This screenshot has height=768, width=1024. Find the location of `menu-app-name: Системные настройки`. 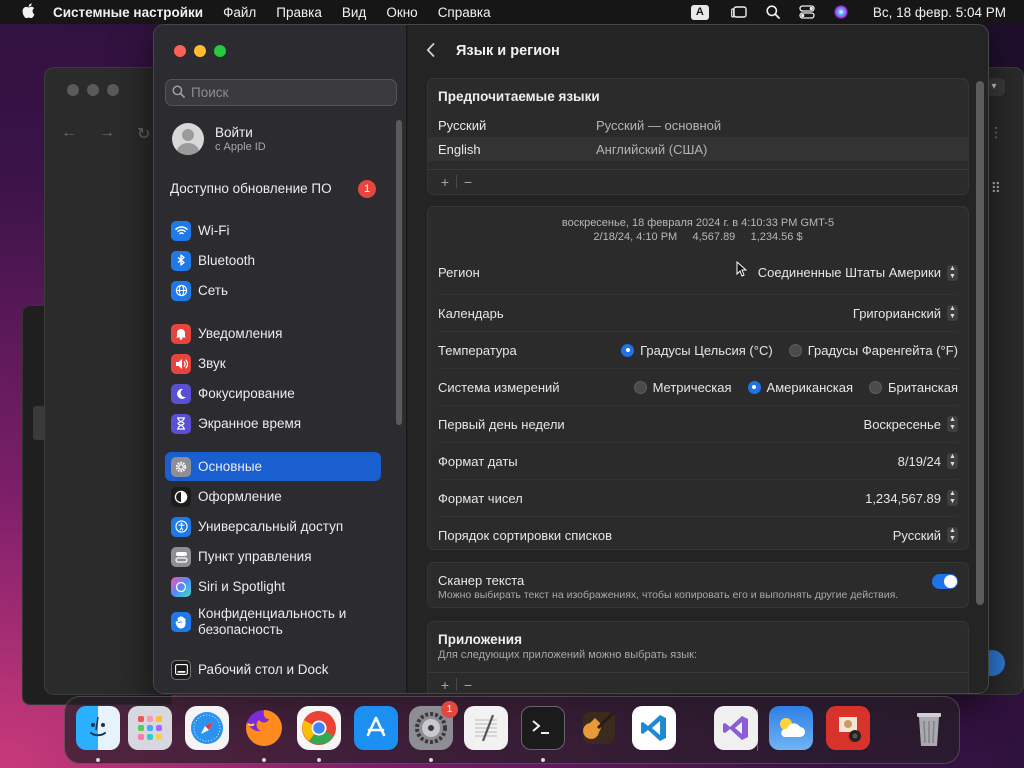

menu-app-name: Системные настройки is located at coordinates (128, 12).